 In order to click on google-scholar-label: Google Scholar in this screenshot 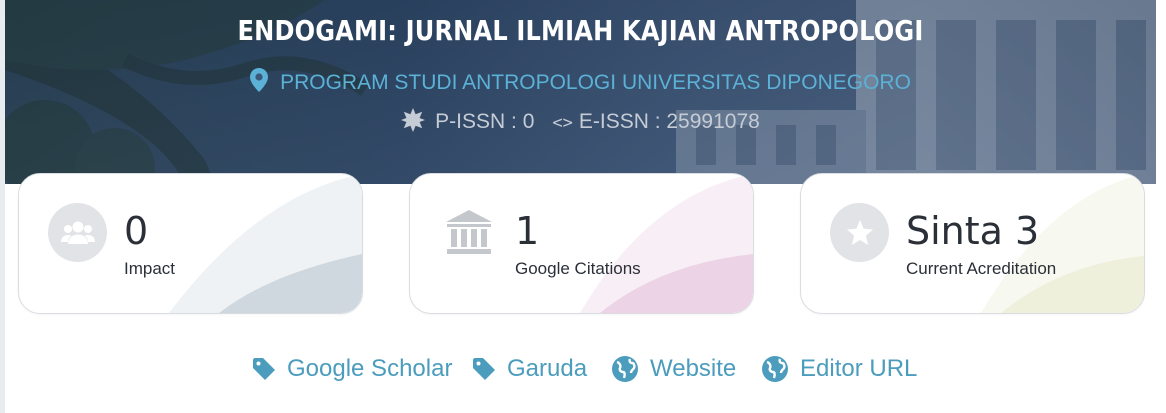, I will do `click(370, 368)`.